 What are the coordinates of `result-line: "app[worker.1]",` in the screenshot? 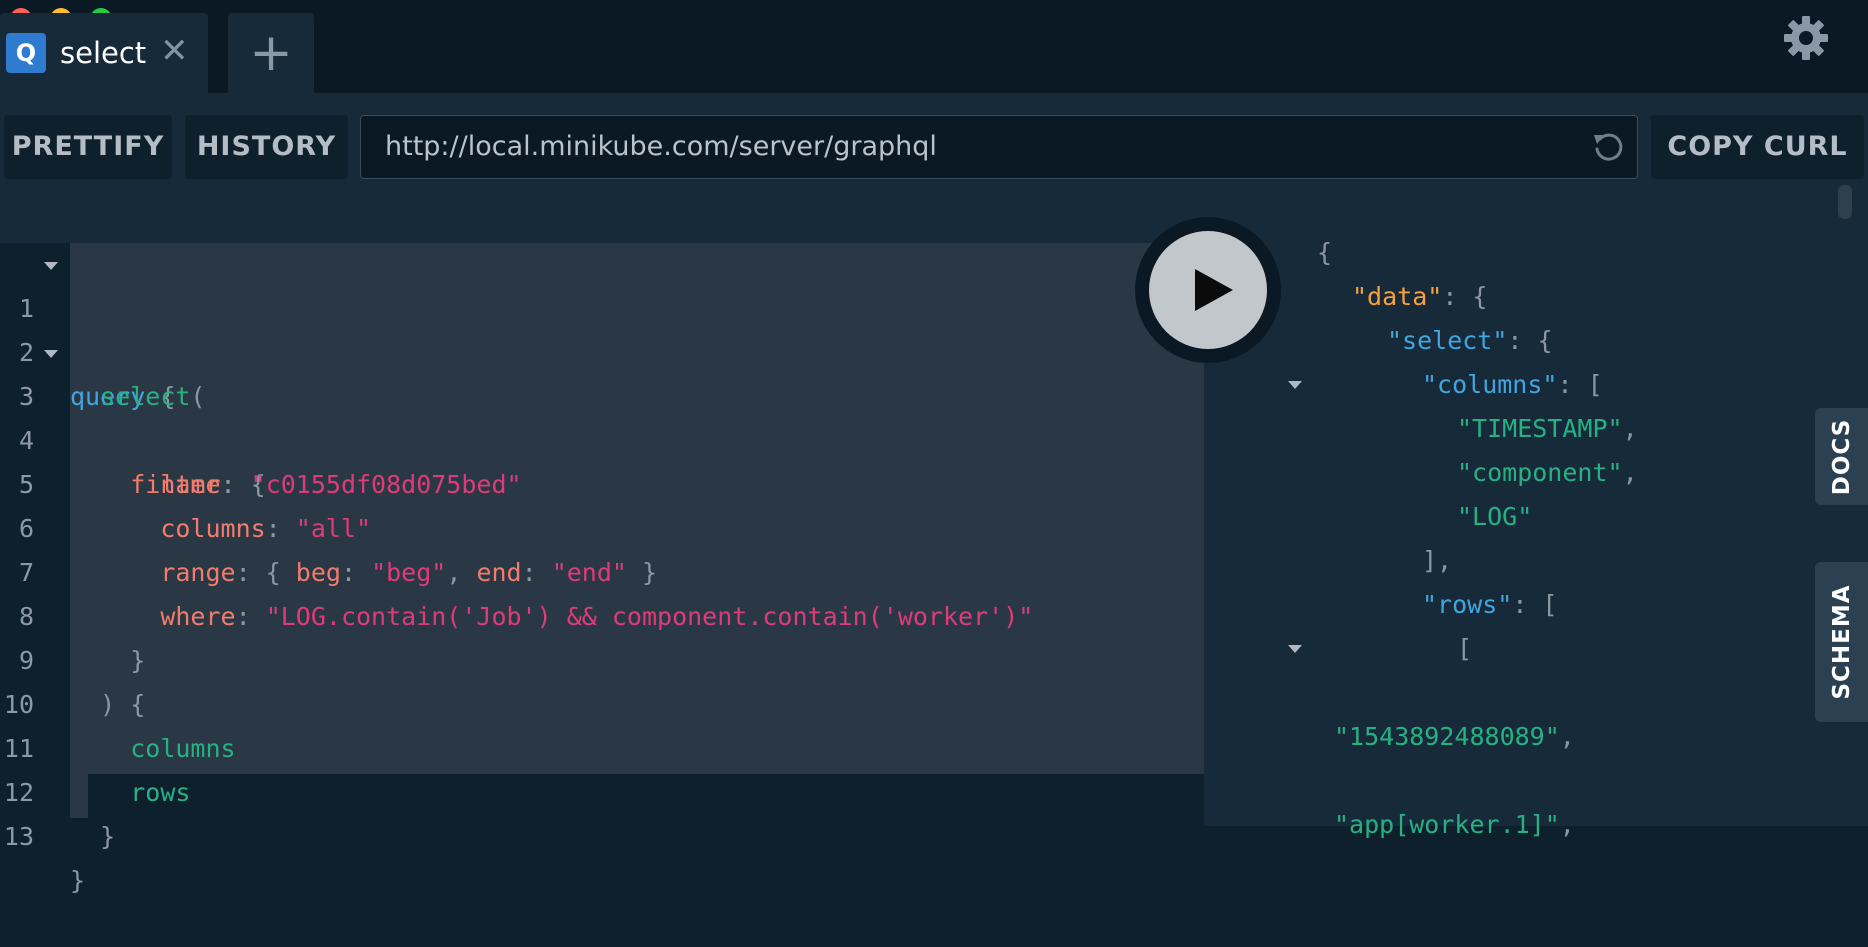 It's located at (1504, 825).